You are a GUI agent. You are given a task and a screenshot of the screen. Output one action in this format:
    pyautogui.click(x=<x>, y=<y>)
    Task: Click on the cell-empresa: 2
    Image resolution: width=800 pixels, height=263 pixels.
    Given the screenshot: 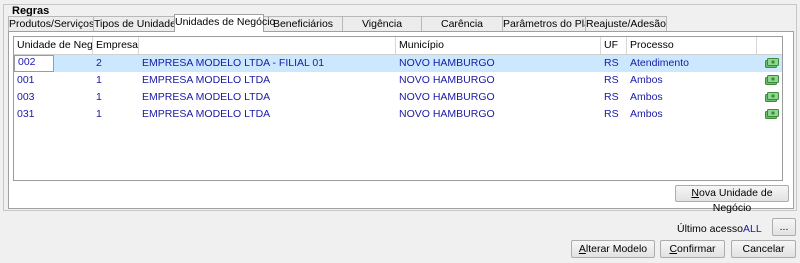 What is the action you would take?
    pyautogui.click(x=99, y=63)
    